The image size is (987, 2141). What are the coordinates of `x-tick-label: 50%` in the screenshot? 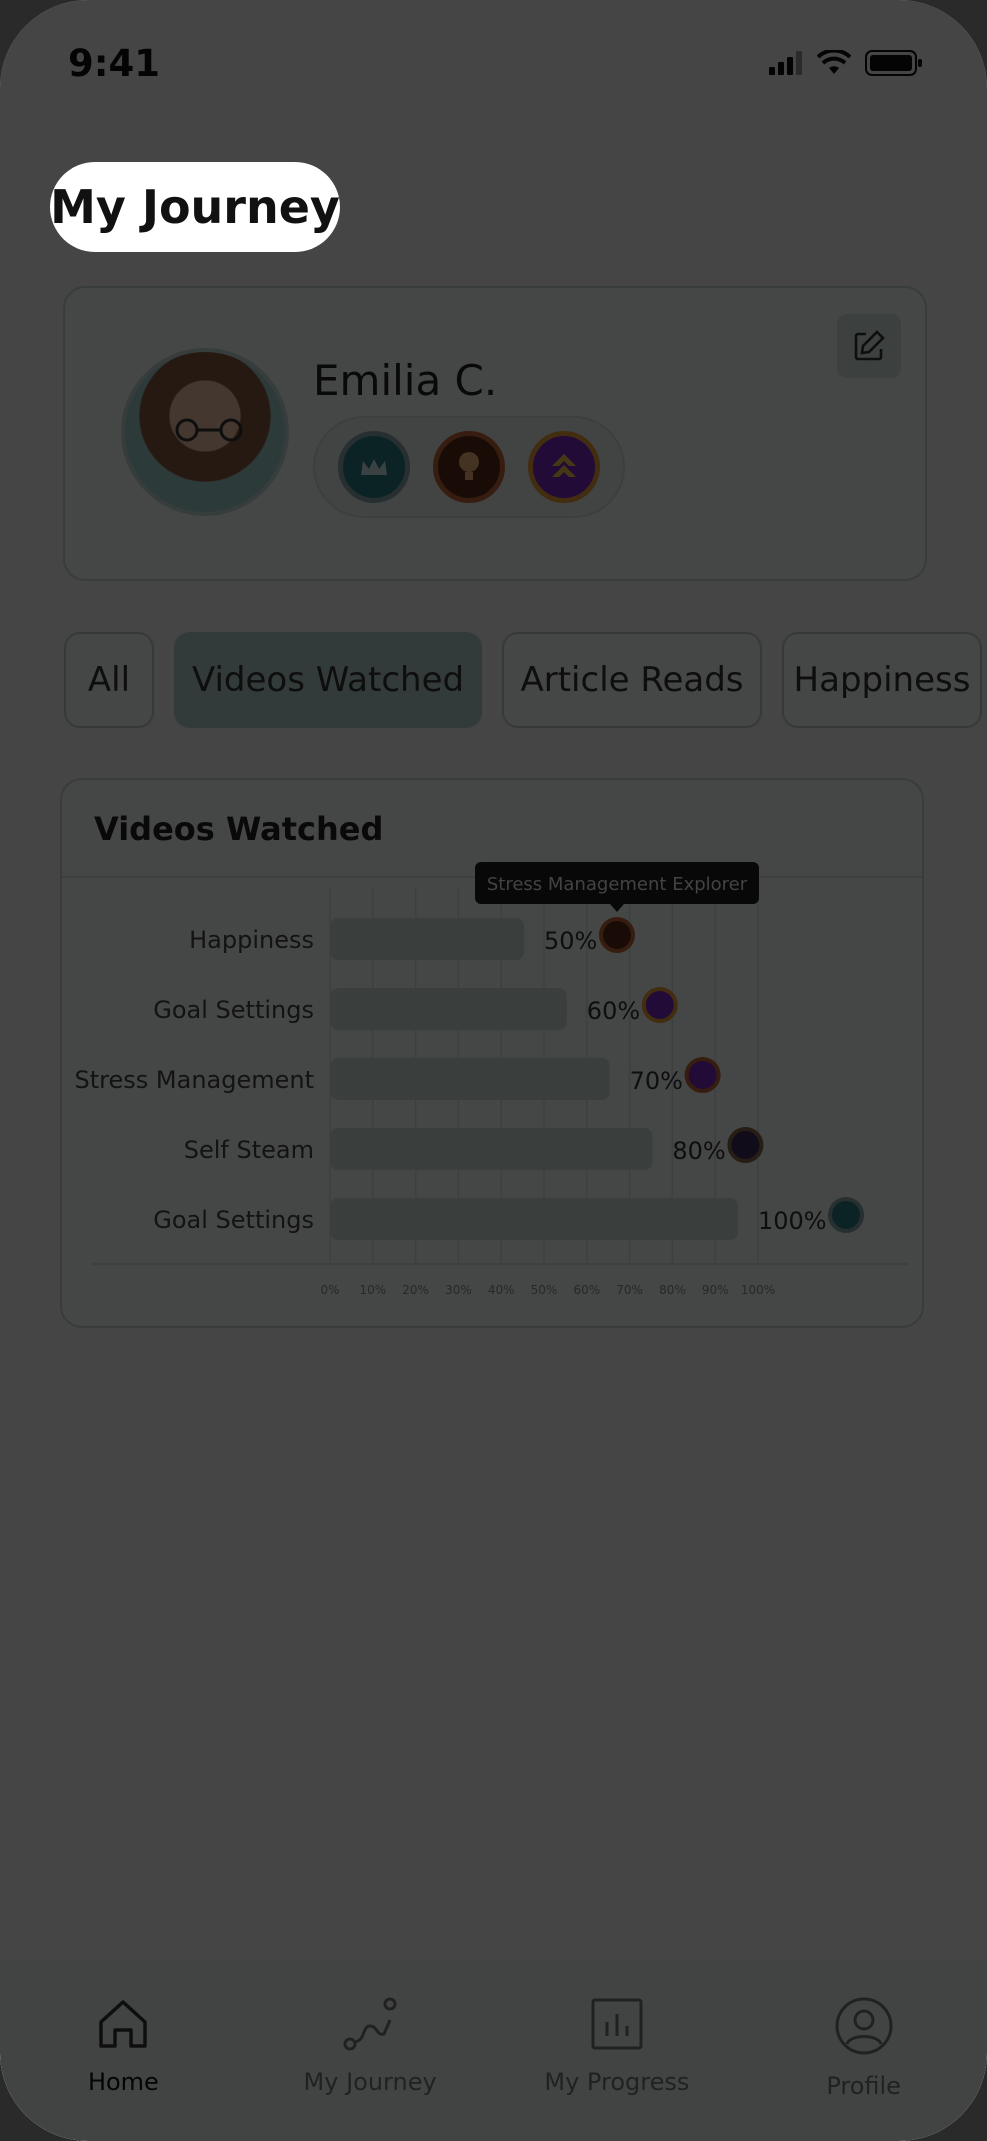 It's located at (544, 1290).